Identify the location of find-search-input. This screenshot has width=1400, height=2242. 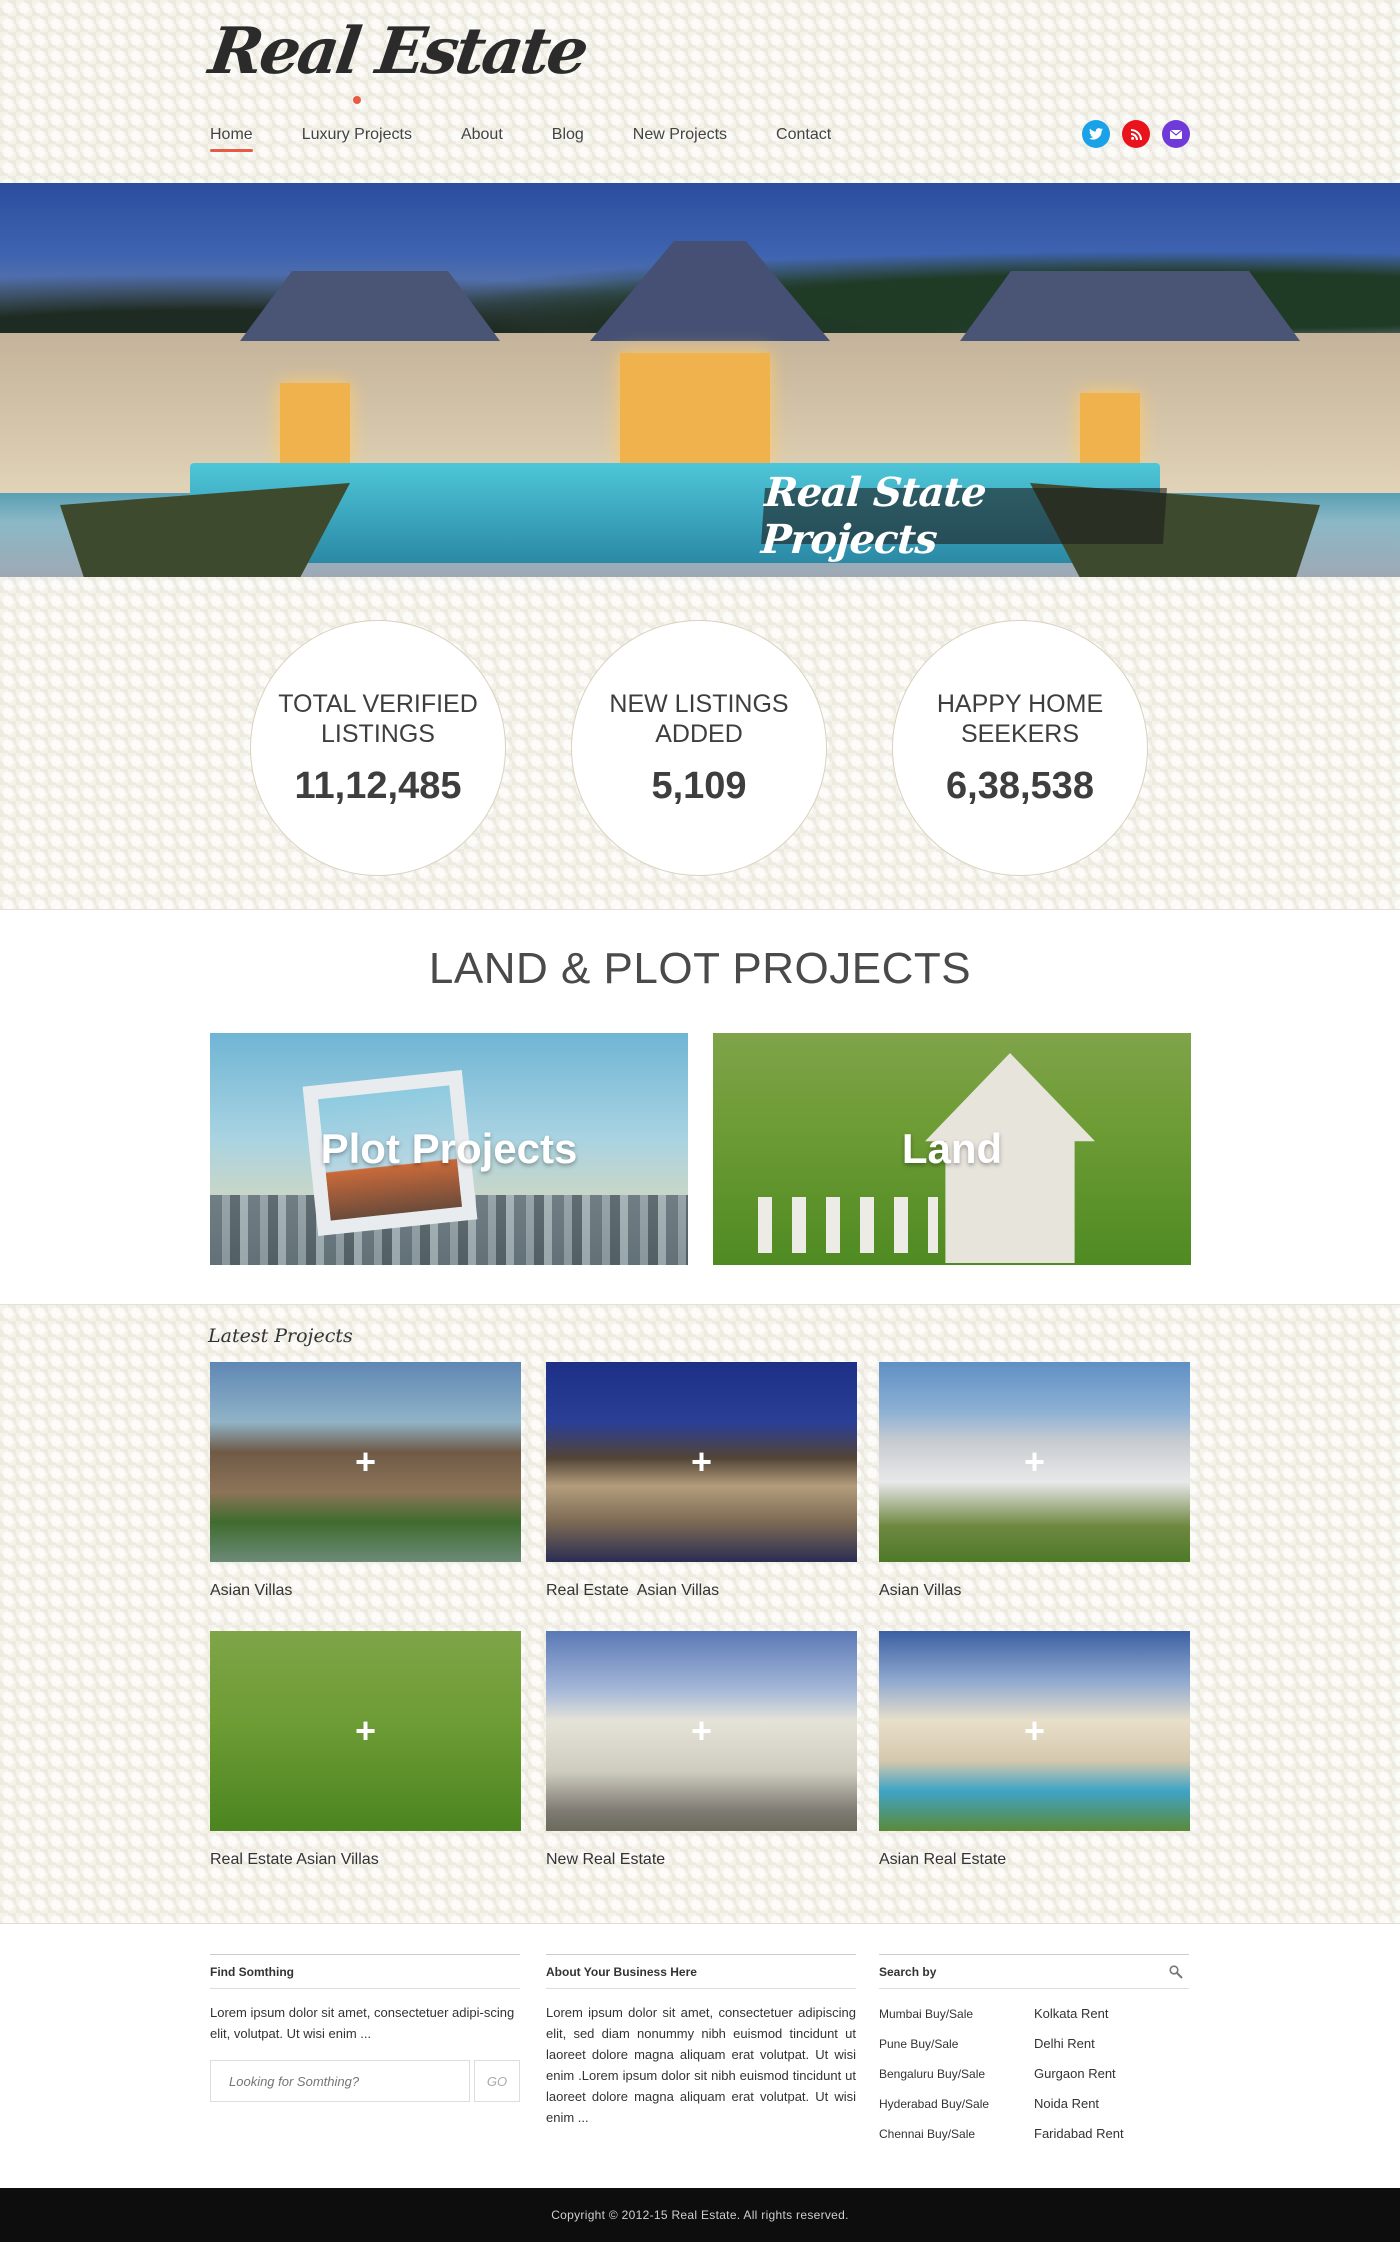
(340, 2081).